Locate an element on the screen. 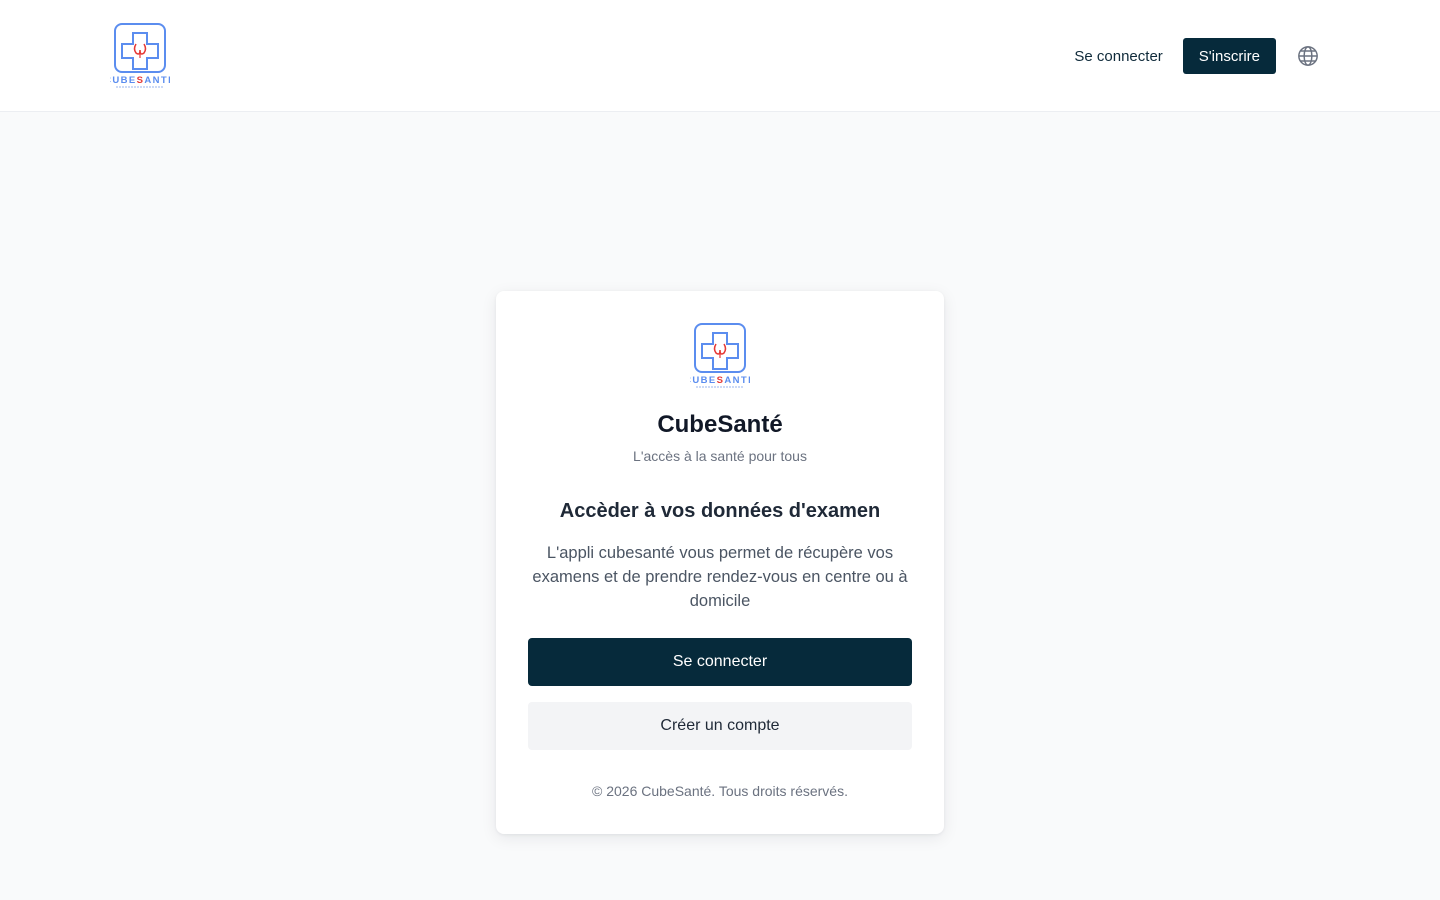 The height and width of the screenshot is (900, 1440). card-logo: CUBESANTÉ is located at coordinates (719, 356).